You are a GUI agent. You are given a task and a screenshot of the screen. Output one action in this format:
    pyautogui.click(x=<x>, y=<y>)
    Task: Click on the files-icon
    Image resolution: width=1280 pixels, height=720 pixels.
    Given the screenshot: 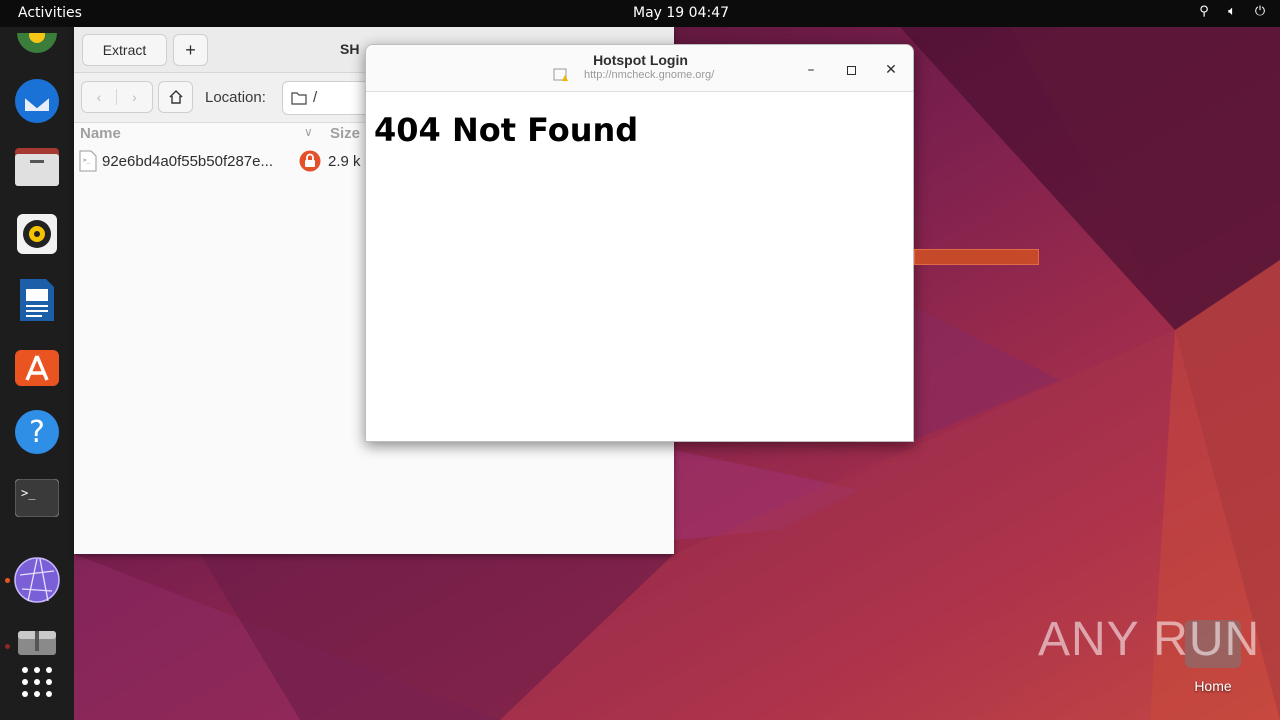 What is the action you would take?
    pyautogui.click(x=37, y=167)
    